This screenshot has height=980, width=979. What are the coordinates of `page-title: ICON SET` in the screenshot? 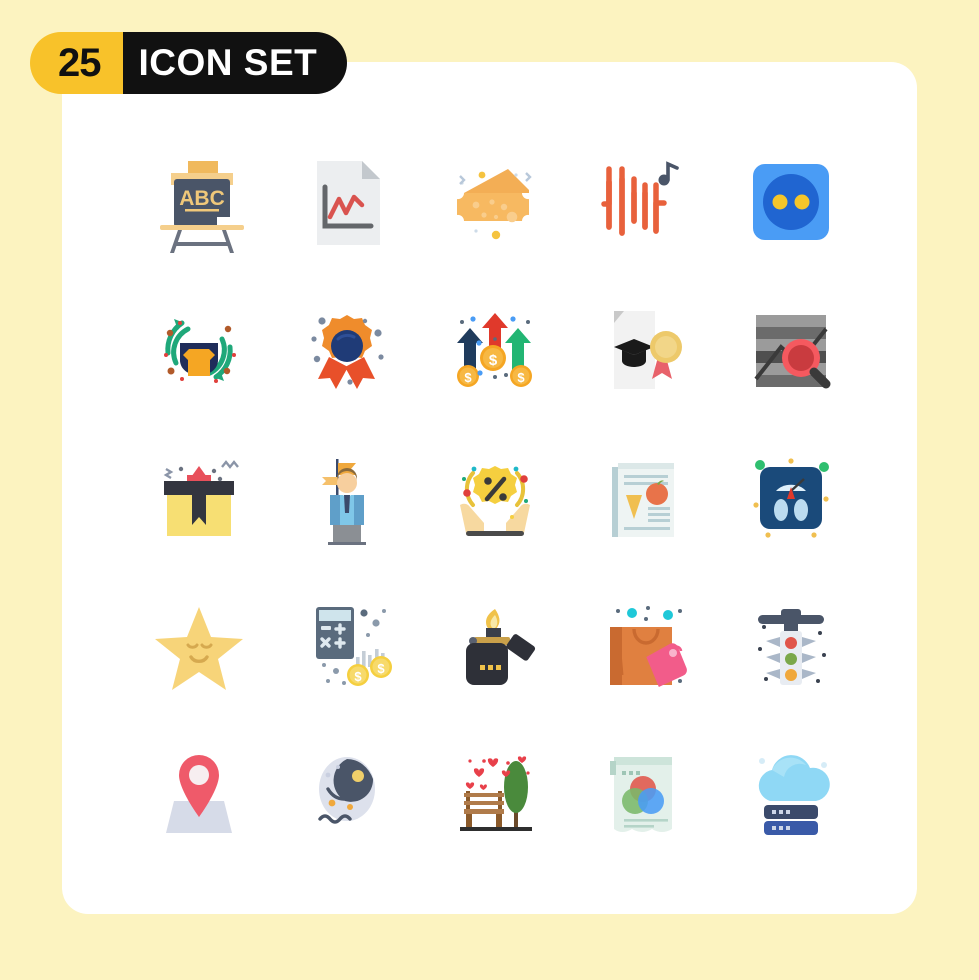 It's located at (235, 63).